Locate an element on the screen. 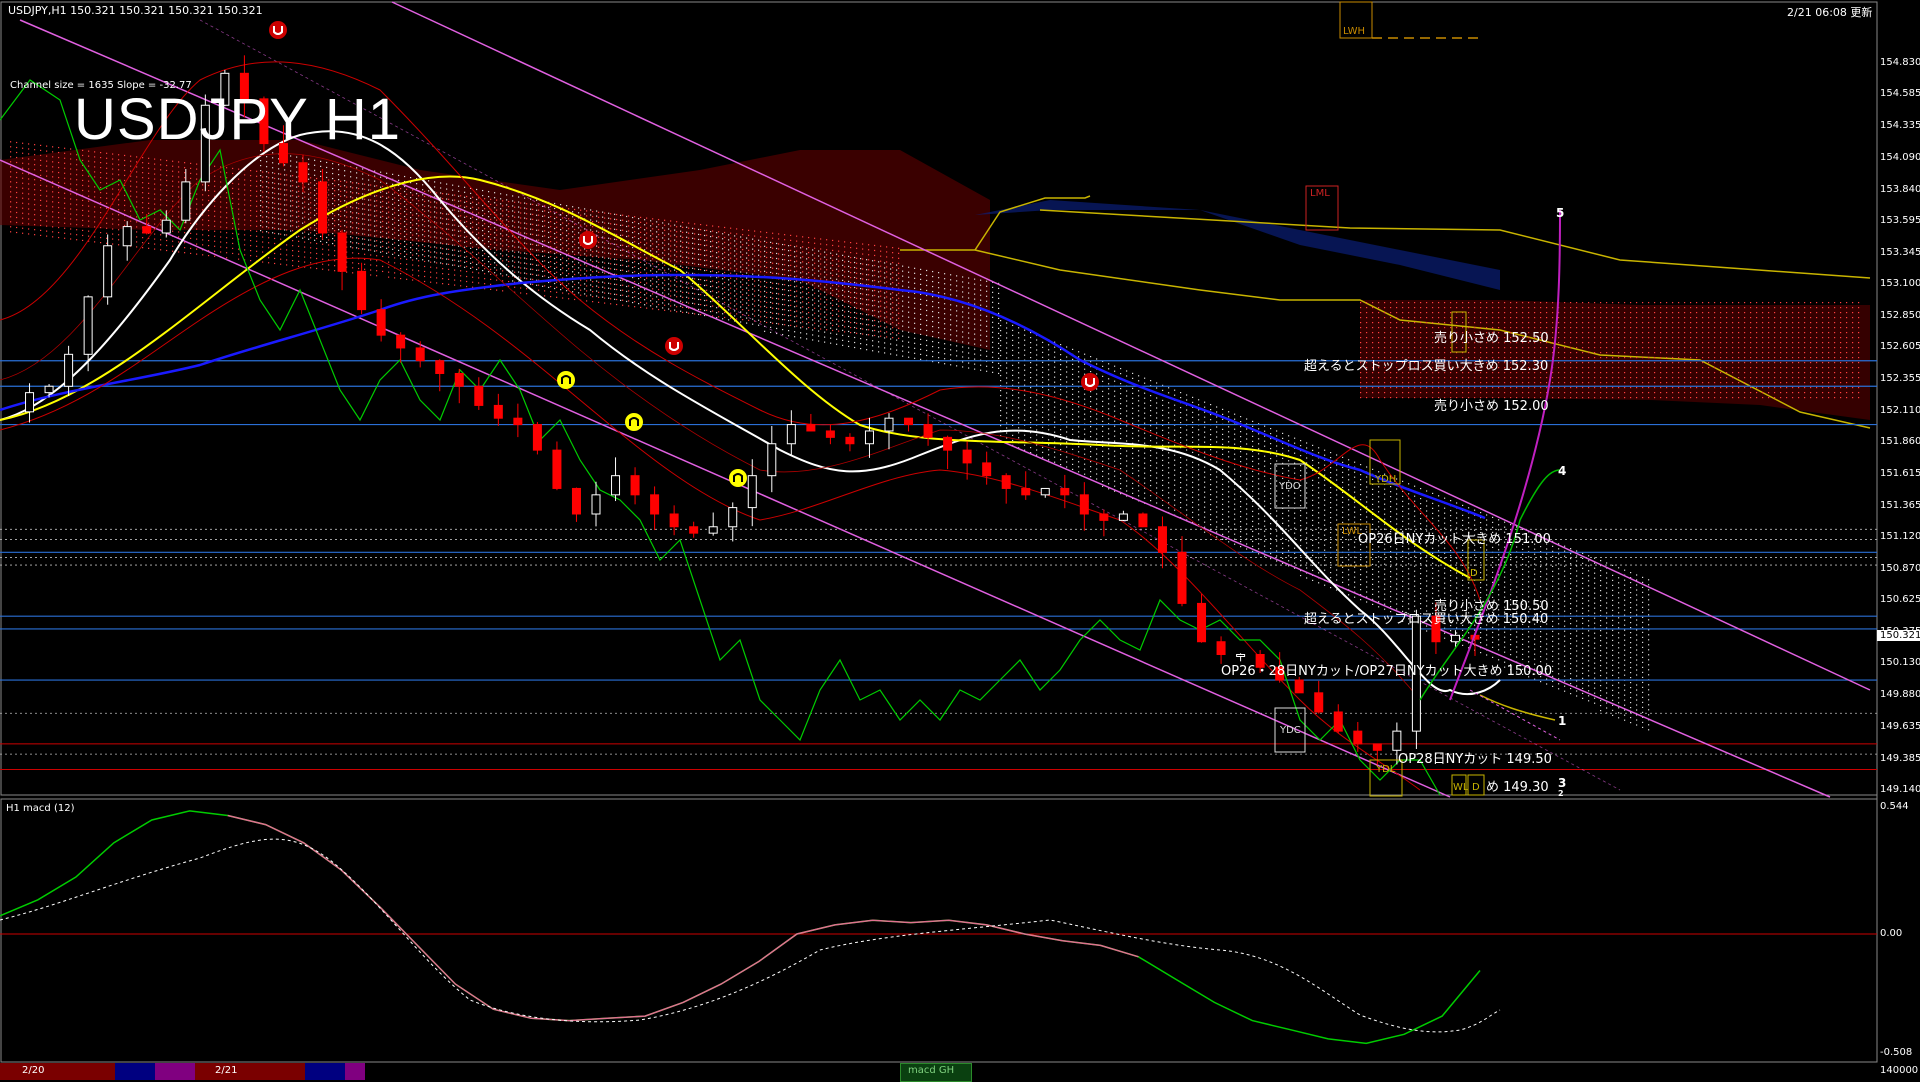  y-tick-label: 150.625 is located at coordinates (1900, 599).